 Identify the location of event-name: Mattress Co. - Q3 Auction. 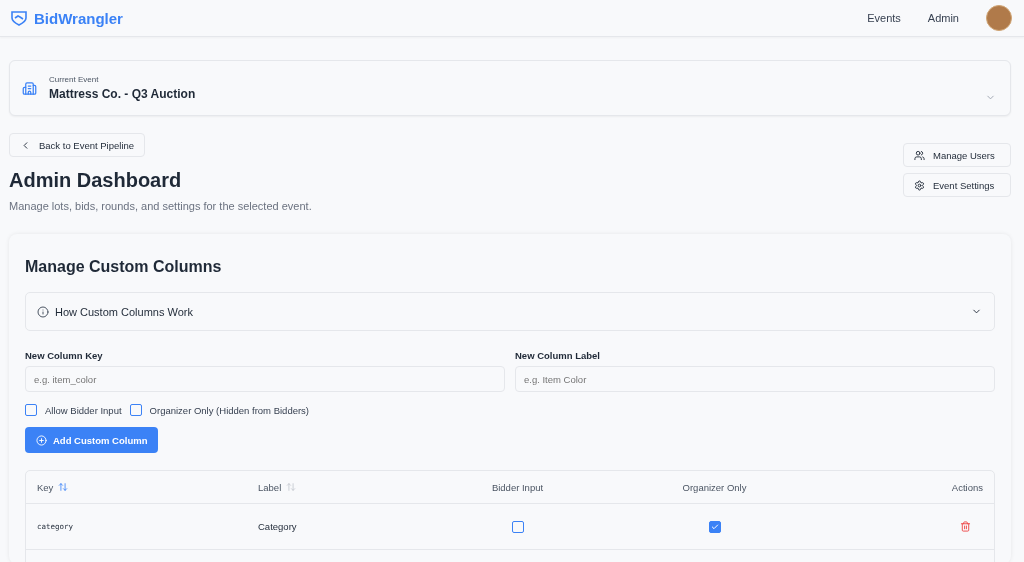
(123, 94).